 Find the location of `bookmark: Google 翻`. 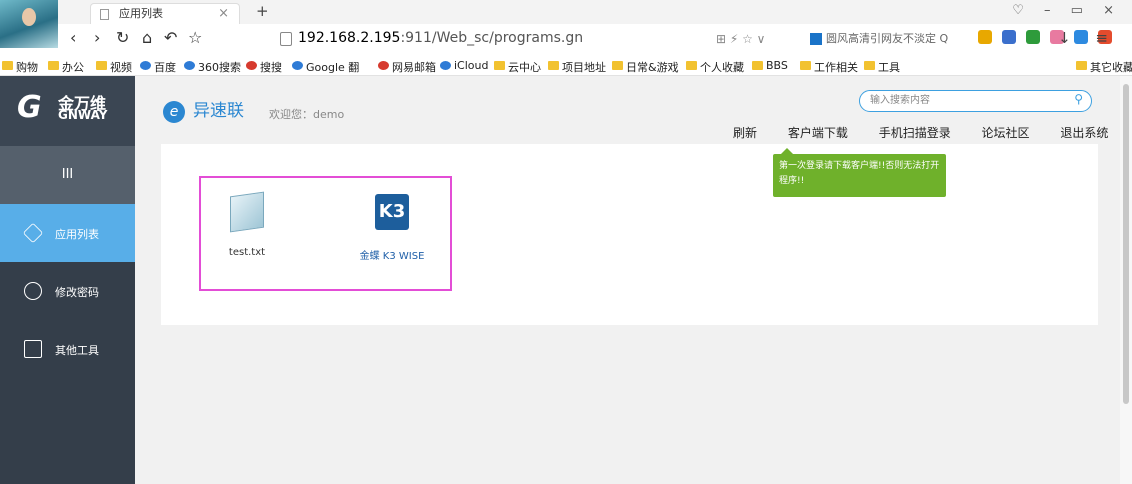

bookmark: Google 翻 is located at coordinates (325, 67).